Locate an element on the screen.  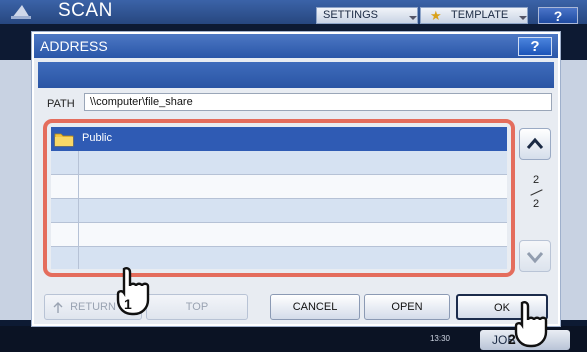
open-label: OPEN is located at coordinates (407, 307).